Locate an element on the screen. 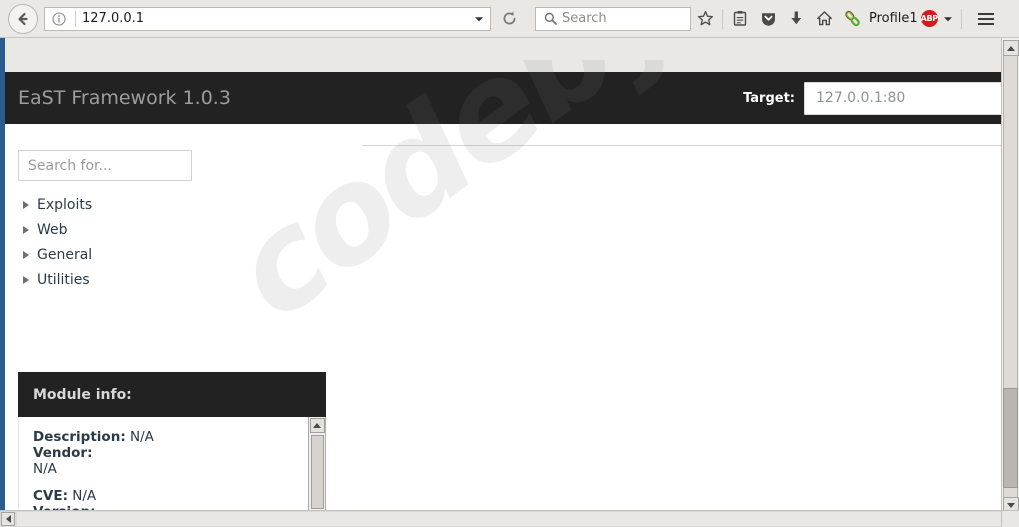  sidebar-item-utilities: Utilities is located at coordinates (168, 279).